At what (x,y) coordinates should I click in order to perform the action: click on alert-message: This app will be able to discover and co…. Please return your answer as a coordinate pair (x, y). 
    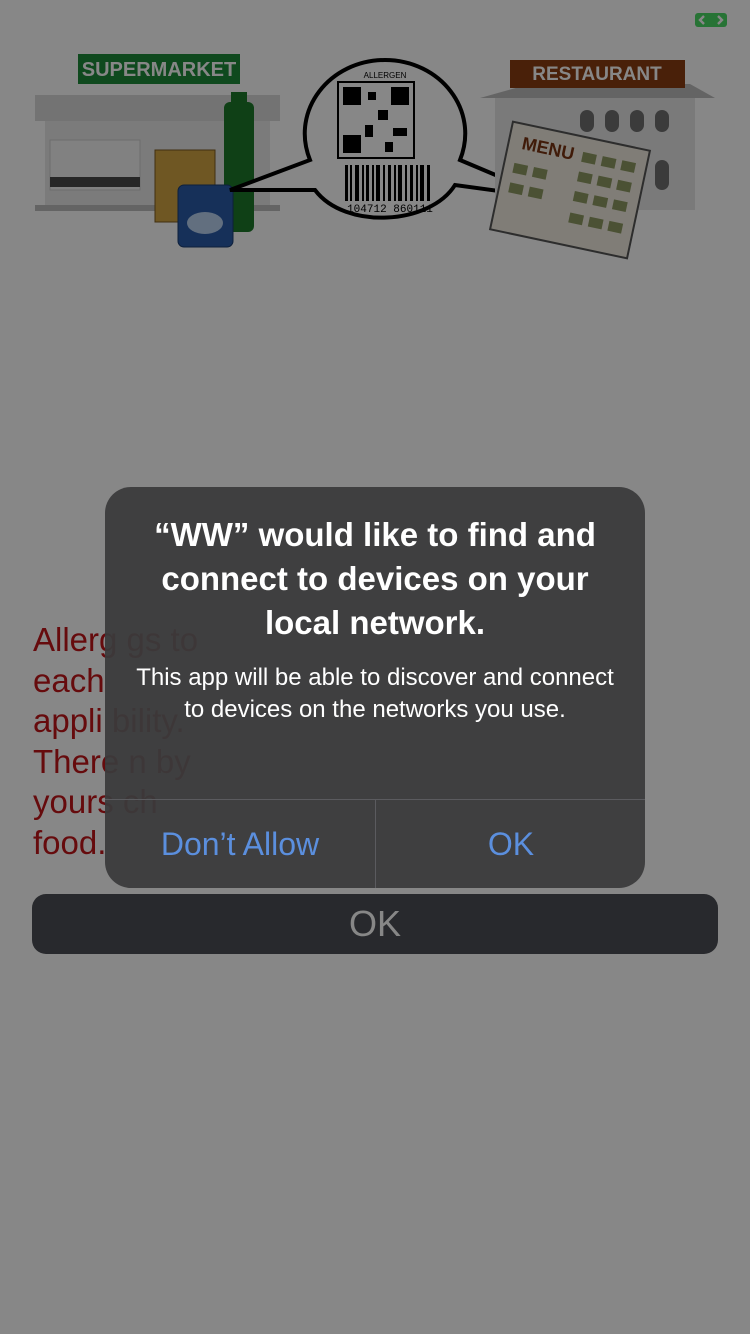
    Looking at the image, I should click on (375, 693).